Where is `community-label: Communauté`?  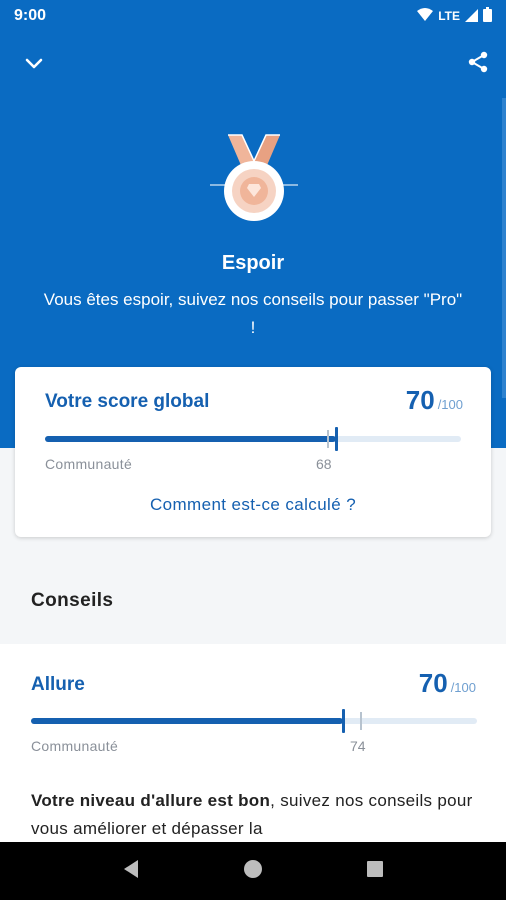 community-label: Communauté is located at coordinates (89, 464).